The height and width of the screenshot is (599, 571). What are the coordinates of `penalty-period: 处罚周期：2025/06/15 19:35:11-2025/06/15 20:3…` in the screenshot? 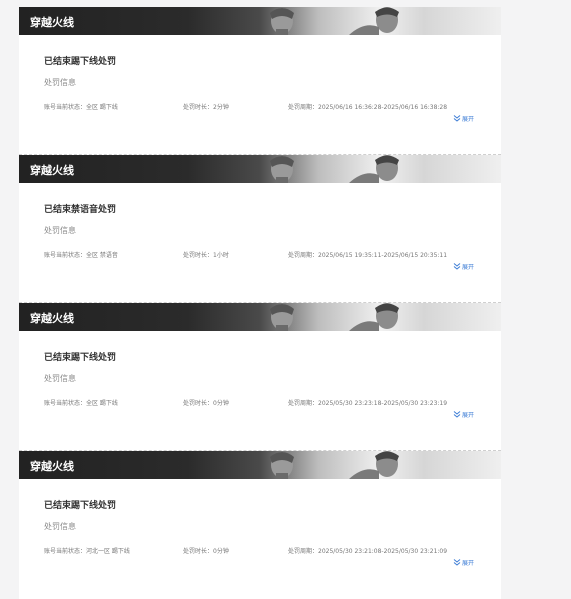 It's located at (368, 255).